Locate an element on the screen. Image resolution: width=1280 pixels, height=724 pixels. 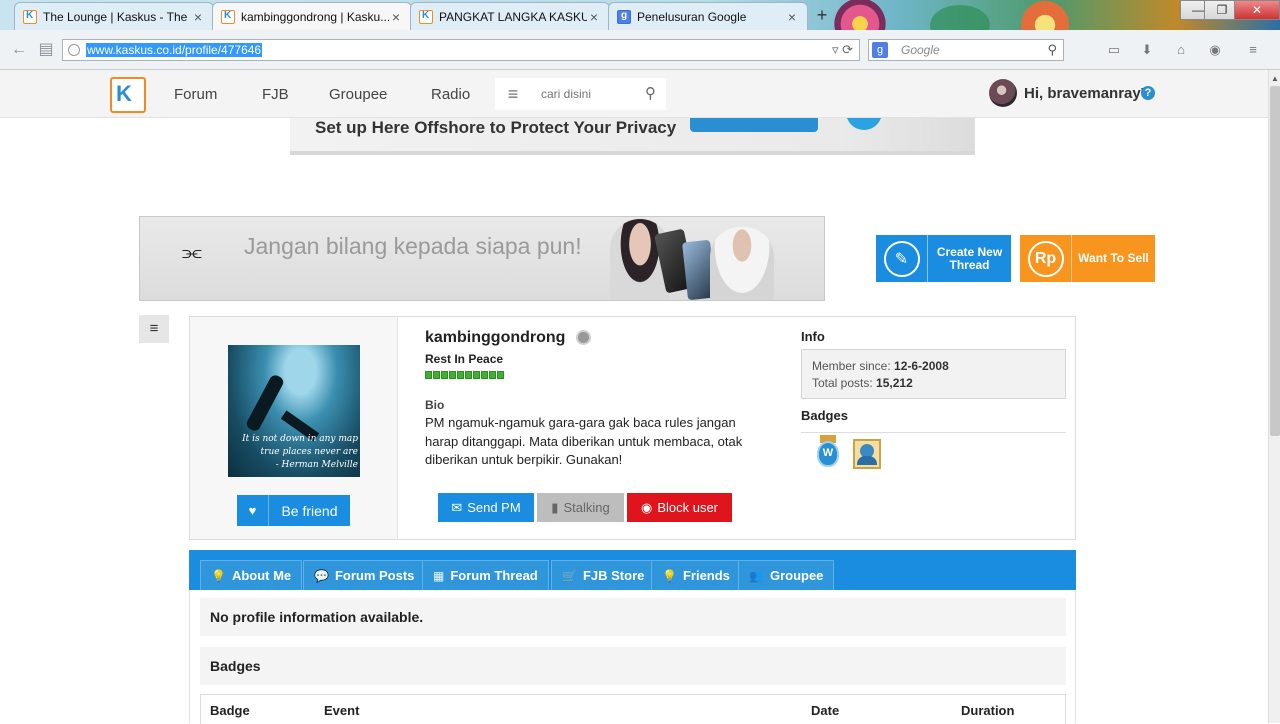
tab-groupee: 👥 Groupee is located at coordinates (786, 575).